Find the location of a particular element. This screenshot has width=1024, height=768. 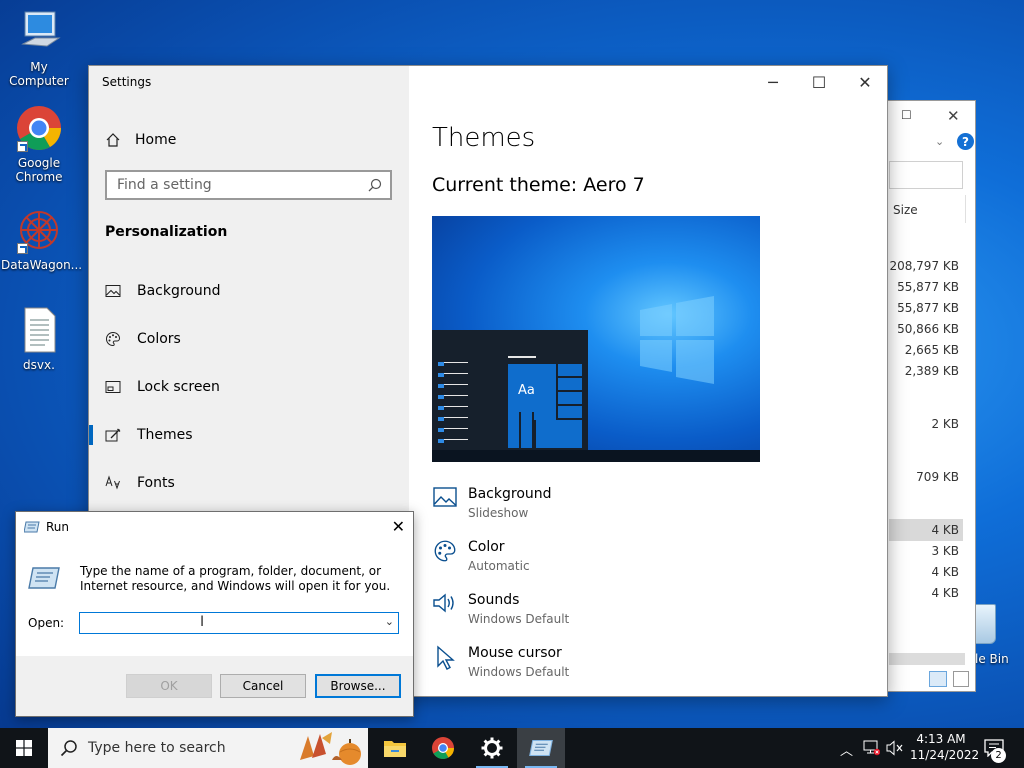

desktop-icon-my-computer: My Computer is located at coordinates (39, 48).